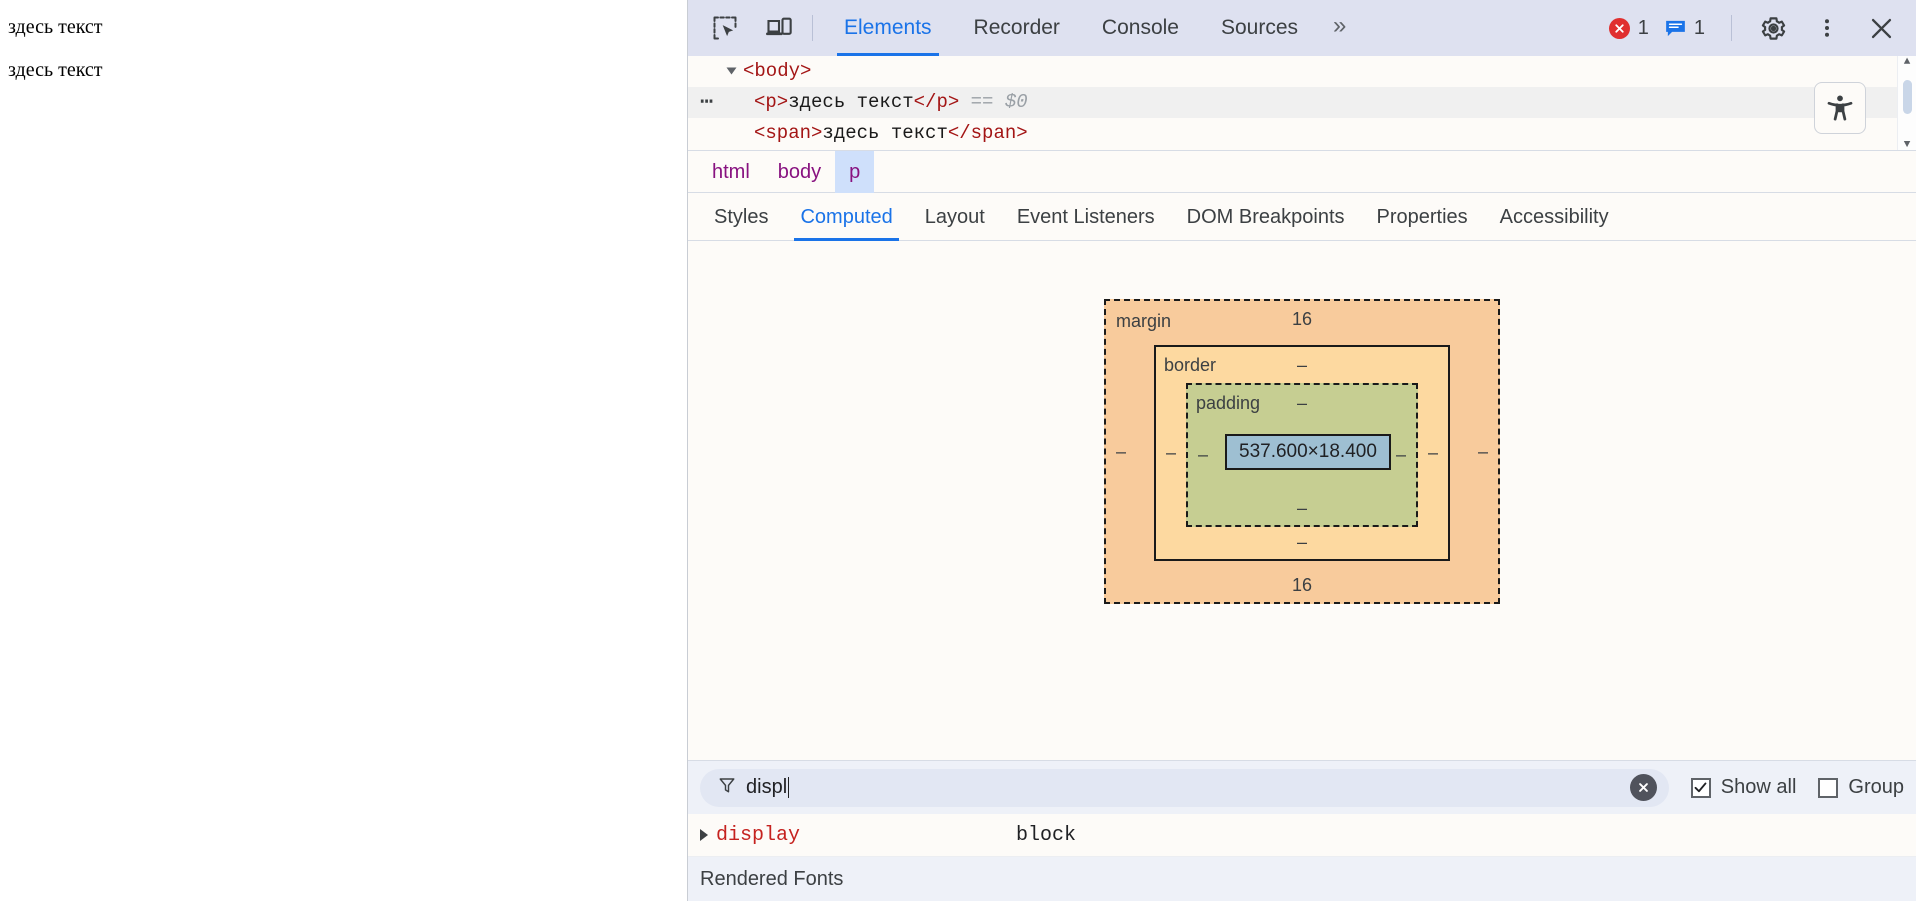  What do you see at coordinates (987, 133) in the screenshot?
I see `dom-close-tag: </span>` at bounding box center [987, 133].